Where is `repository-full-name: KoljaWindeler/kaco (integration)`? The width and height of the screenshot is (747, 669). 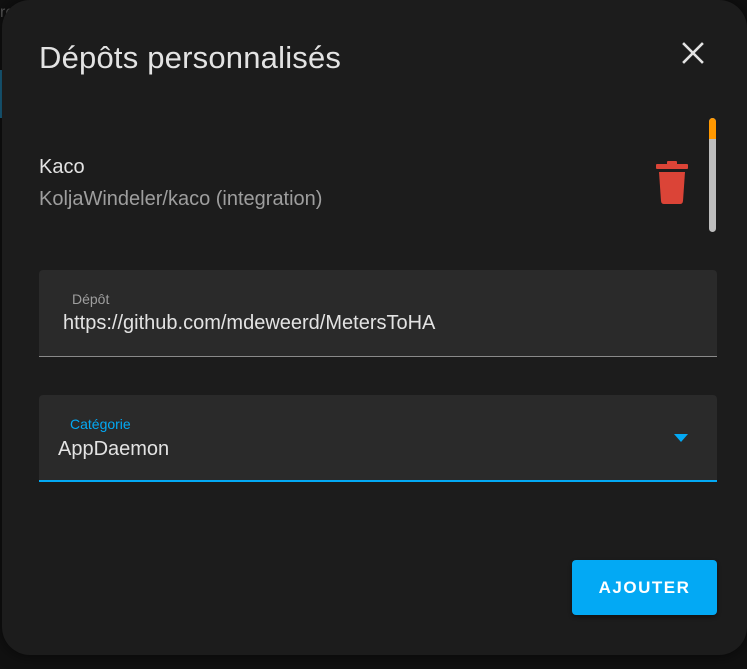 repository-full-name: KoljaWindeler/kaco (integration) is located at coordinates (181, 199).